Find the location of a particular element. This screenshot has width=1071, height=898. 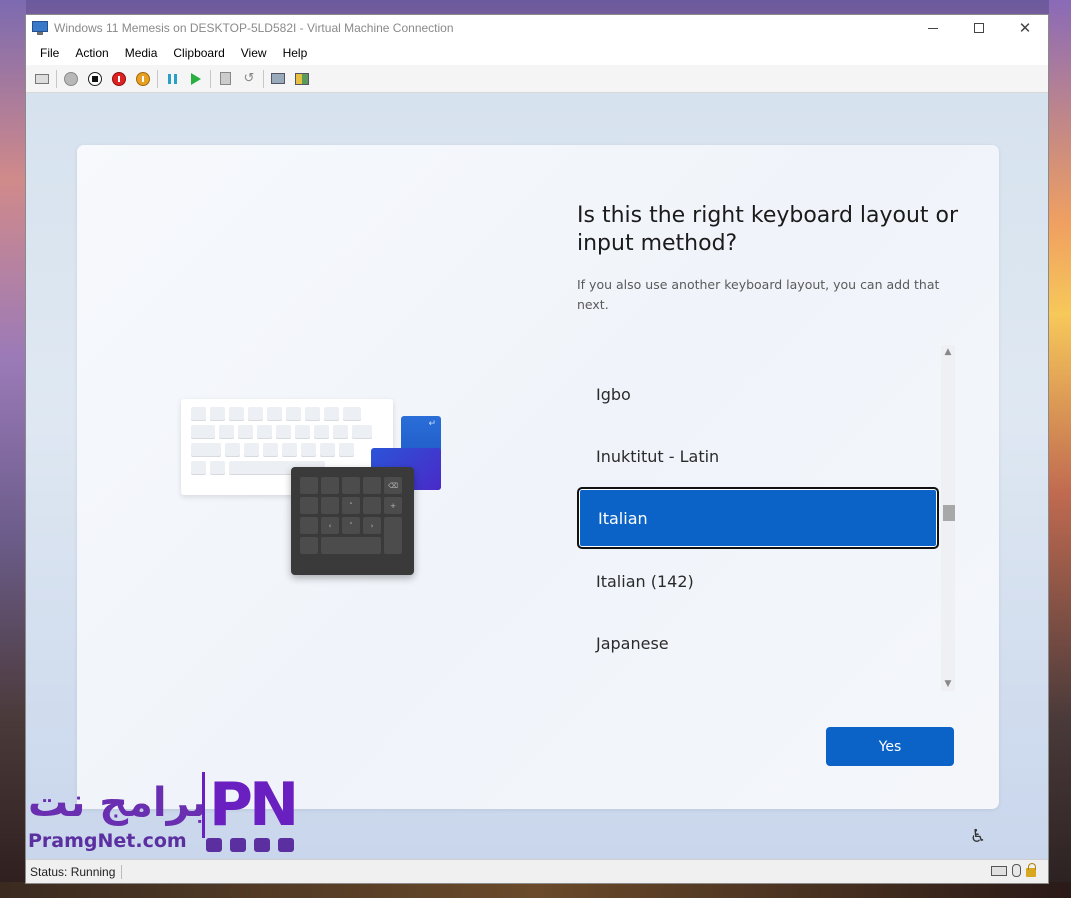

plus-icon: + is located at coordinates (393, 505).